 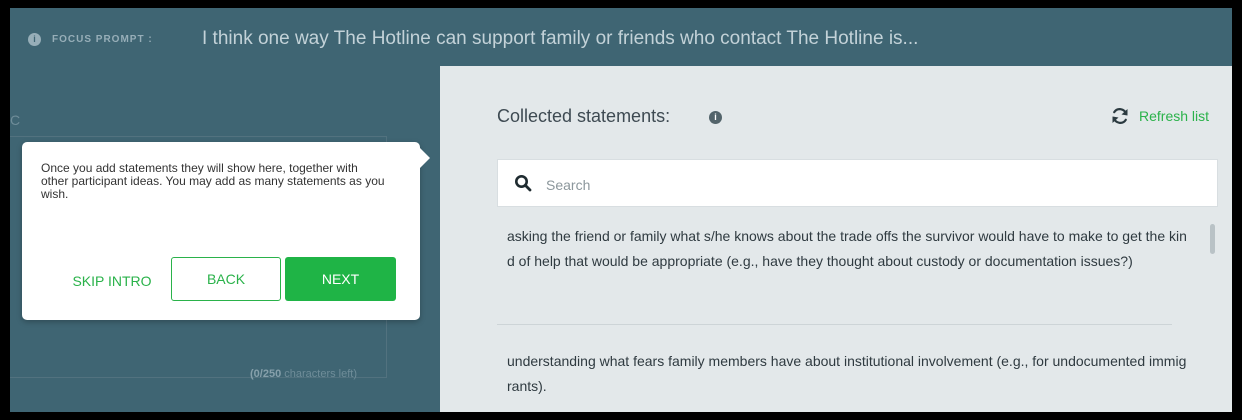 What do you see at coordinates (226, 279) in the screenshot?
I see `back-button: BACK` at bounding box center [226, 279].